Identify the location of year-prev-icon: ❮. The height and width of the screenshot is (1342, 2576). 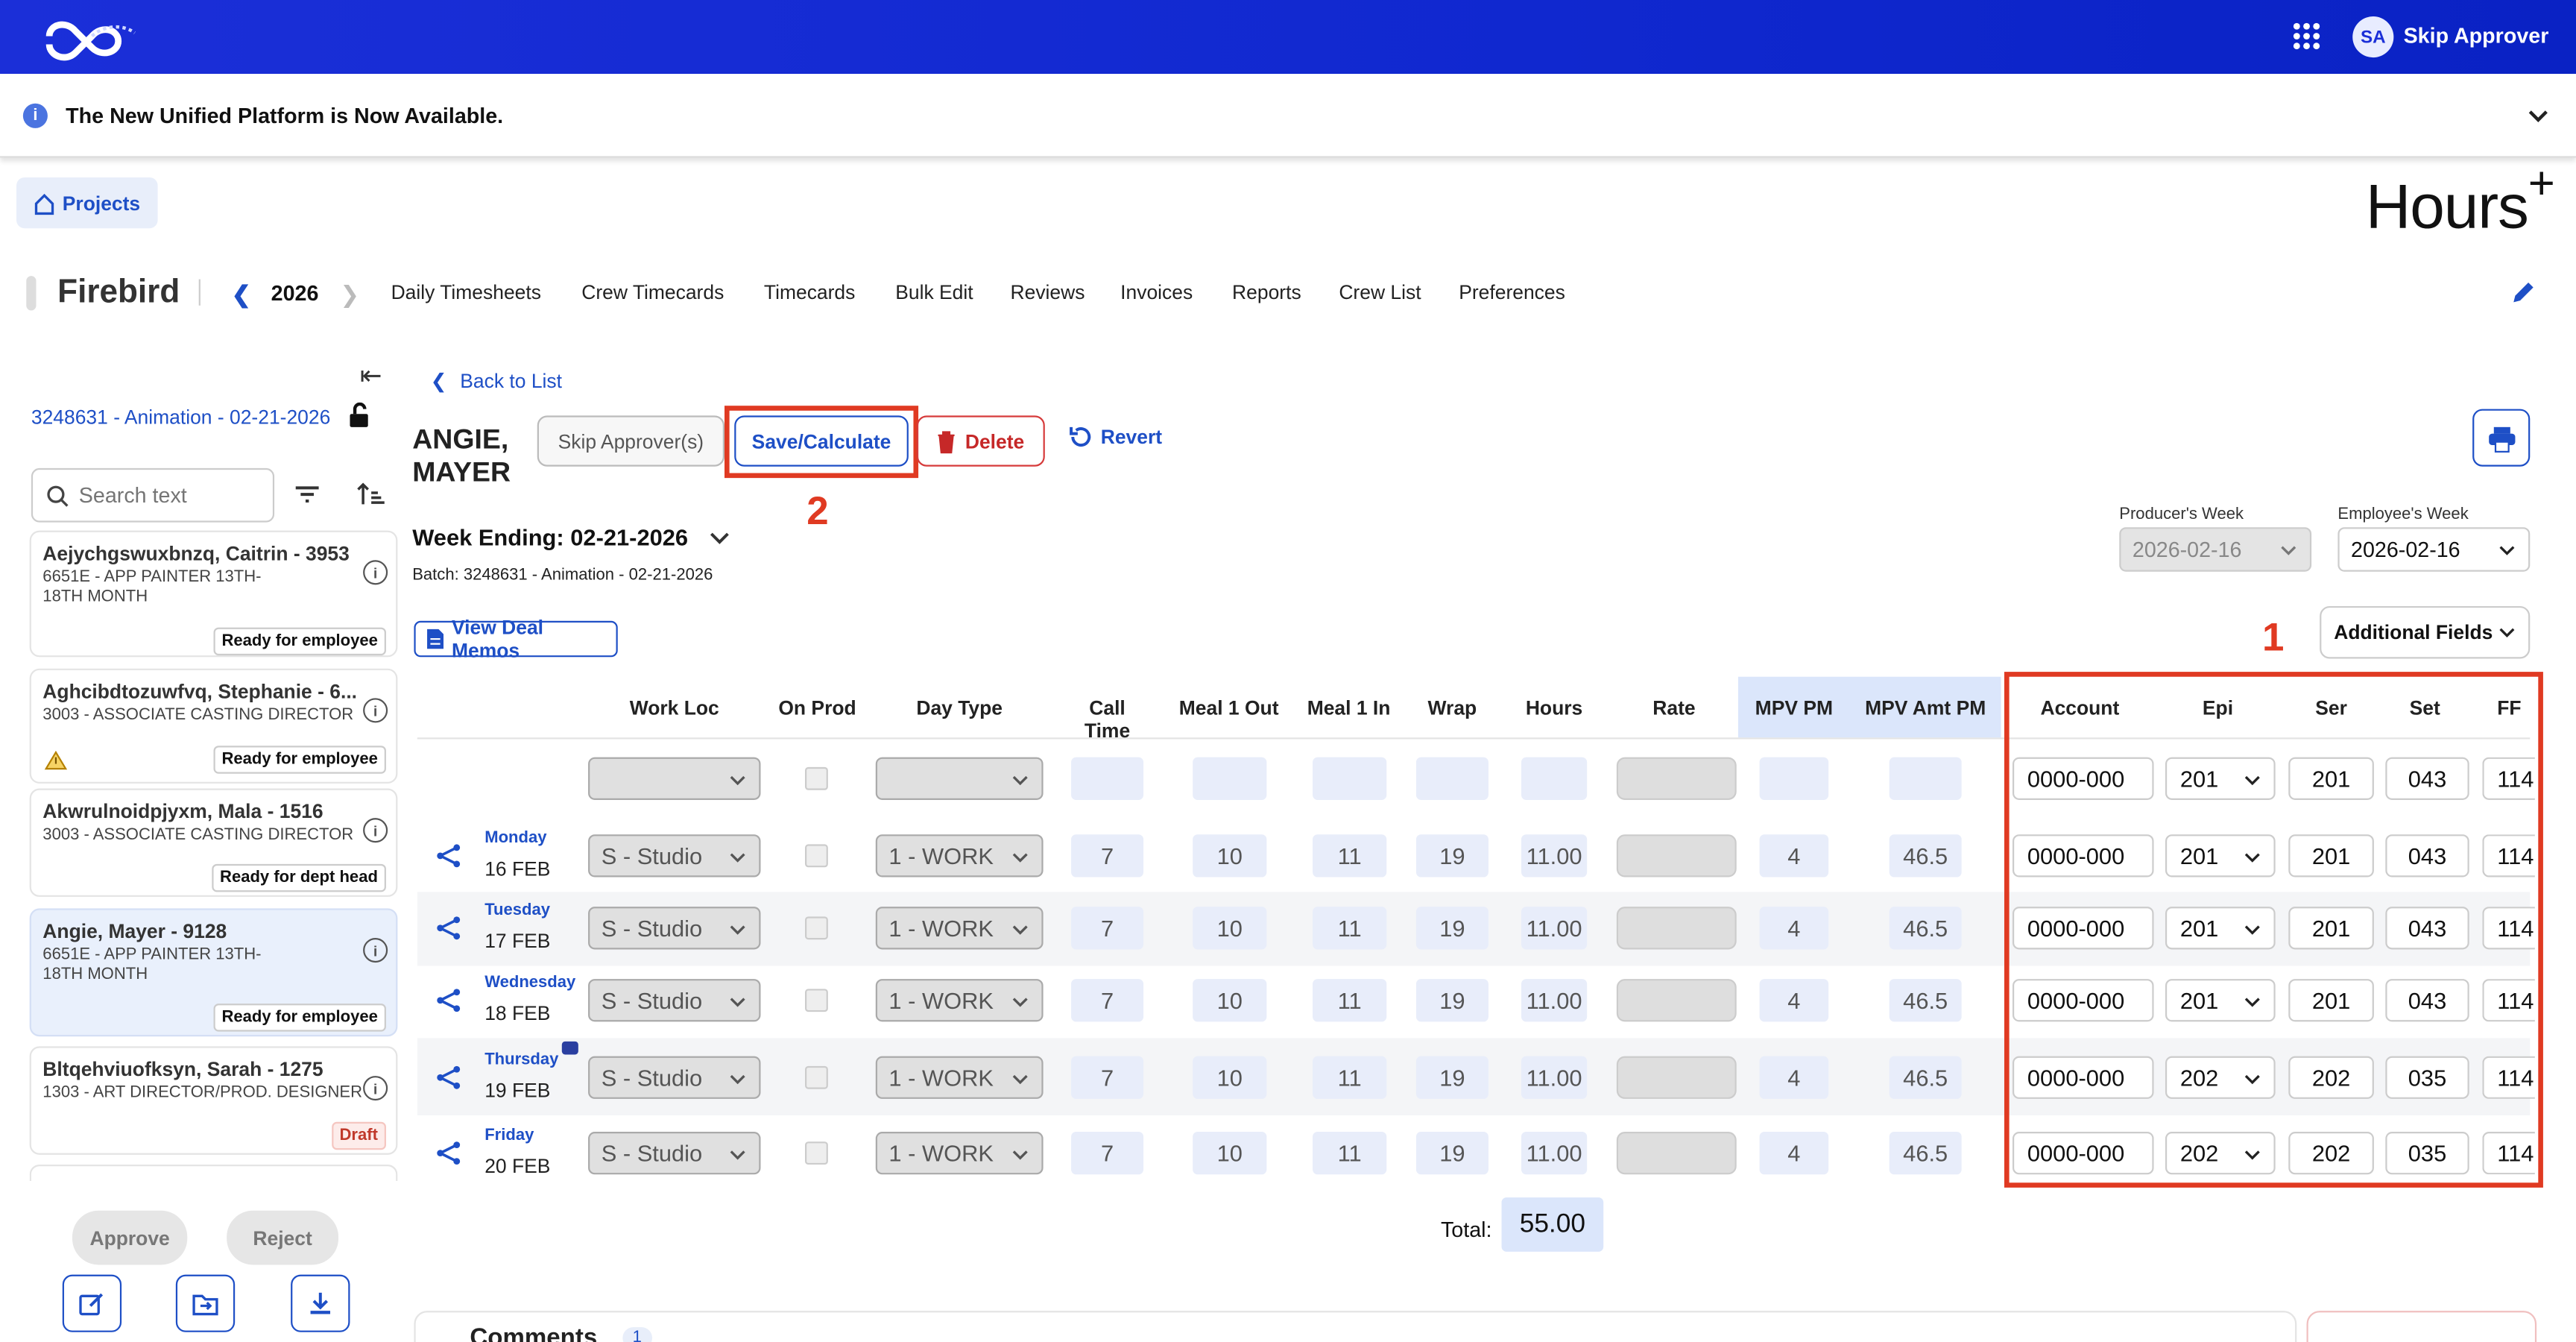
(241, 295).